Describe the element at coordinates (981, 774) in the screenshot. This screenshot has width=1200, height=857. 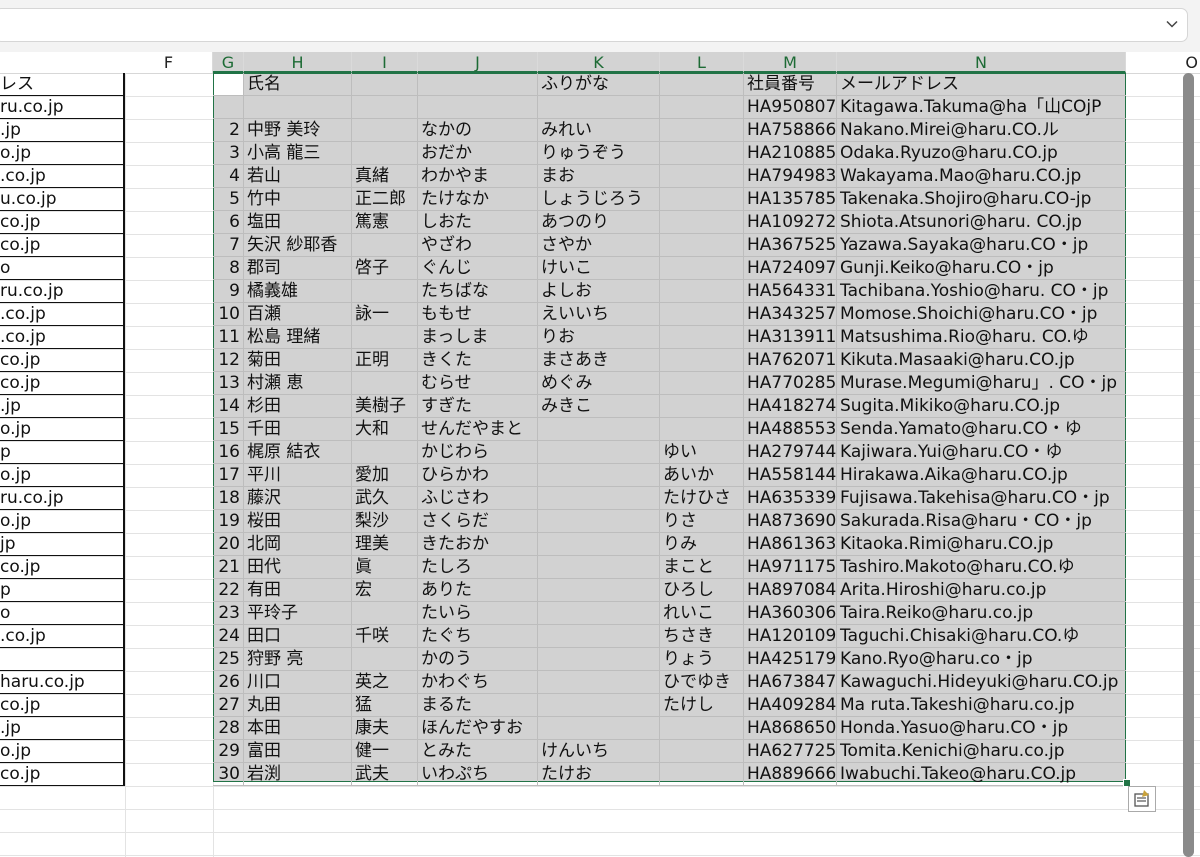
I see `cell-n: Iwabuchi.Takeo@haru.CO.jp` at that location.